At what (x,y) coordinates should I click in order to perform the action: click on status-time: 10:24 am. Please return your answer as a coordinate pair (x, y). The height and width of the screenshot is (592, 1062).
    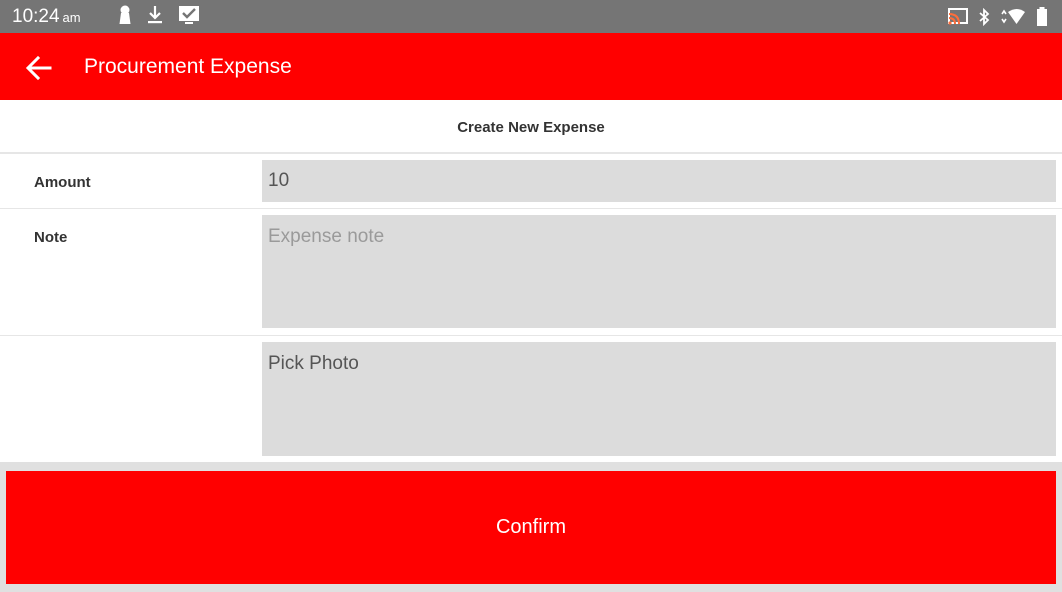
    Looking at the image, I should click on (46, 17).